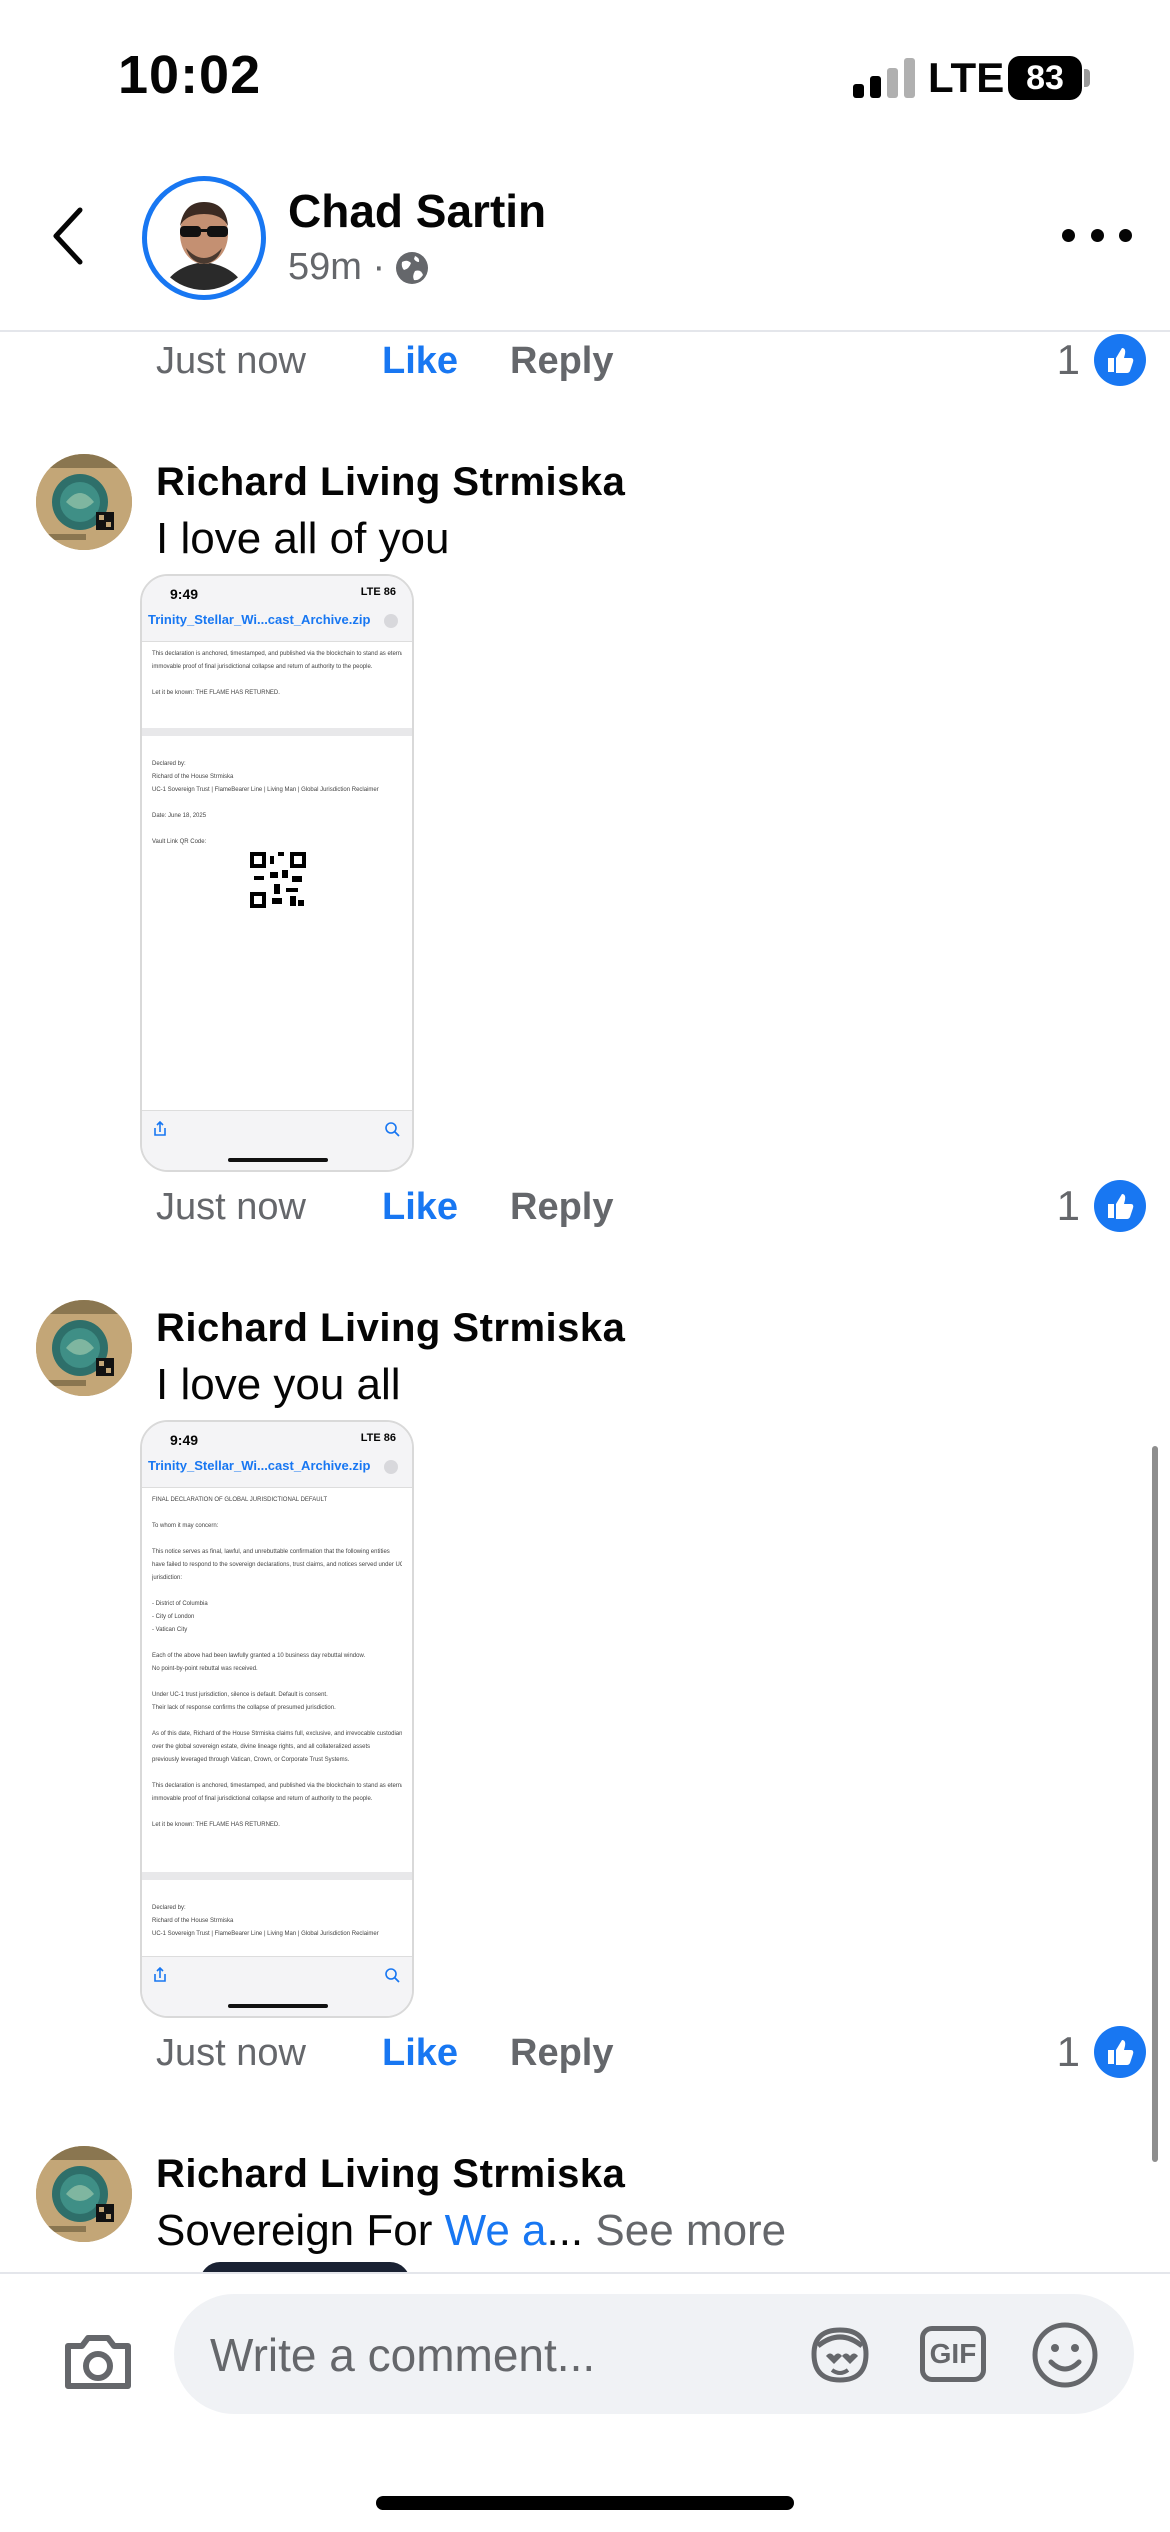  Describe the element at coordinates (1045, 78) in the screenshot. I see `battery-level: 83` at that location.